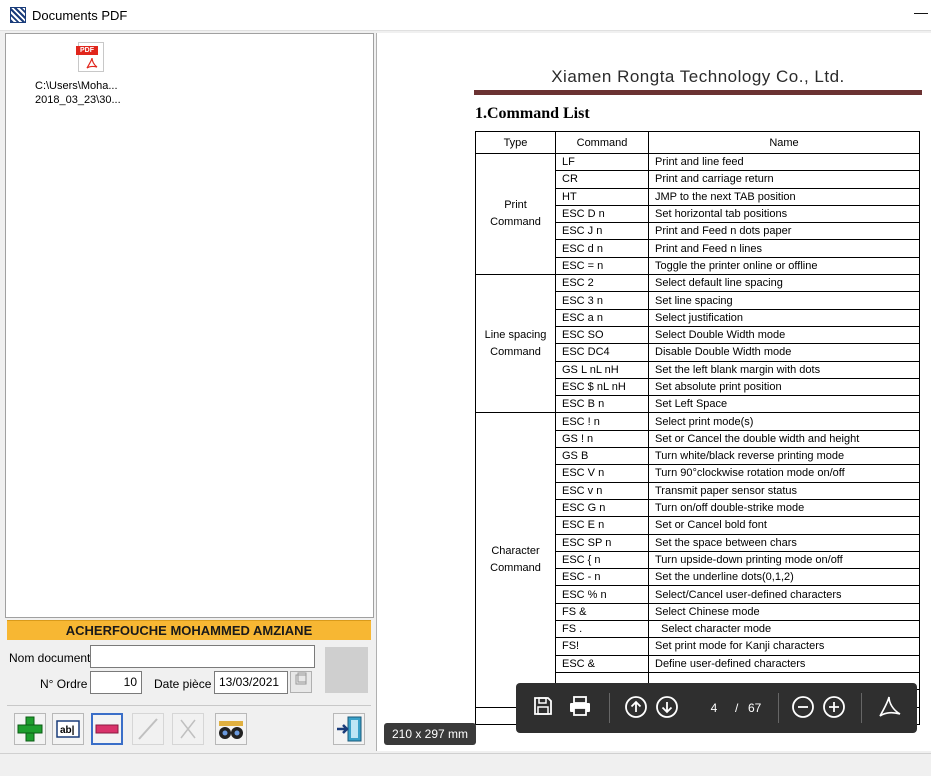  Describe the element at coordinates (602, 525) in the screenshot. I see `command-code-cell: ESC E n` at that location.